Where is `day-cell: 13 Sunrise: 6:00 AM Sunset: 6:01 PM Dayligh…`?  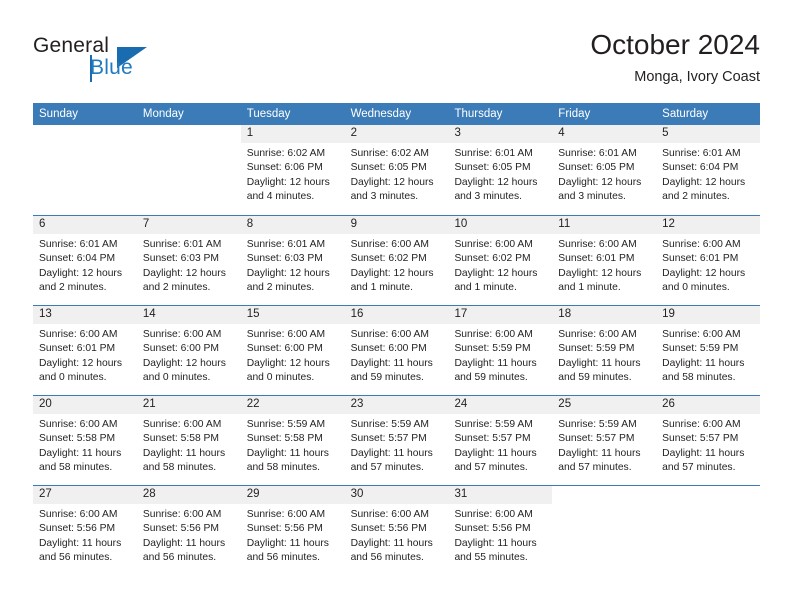
day-cell: 13 Sunrise: 6:00 AM Sunset: 6:01 PM Dayligh… is located at coordinates (85, 350).